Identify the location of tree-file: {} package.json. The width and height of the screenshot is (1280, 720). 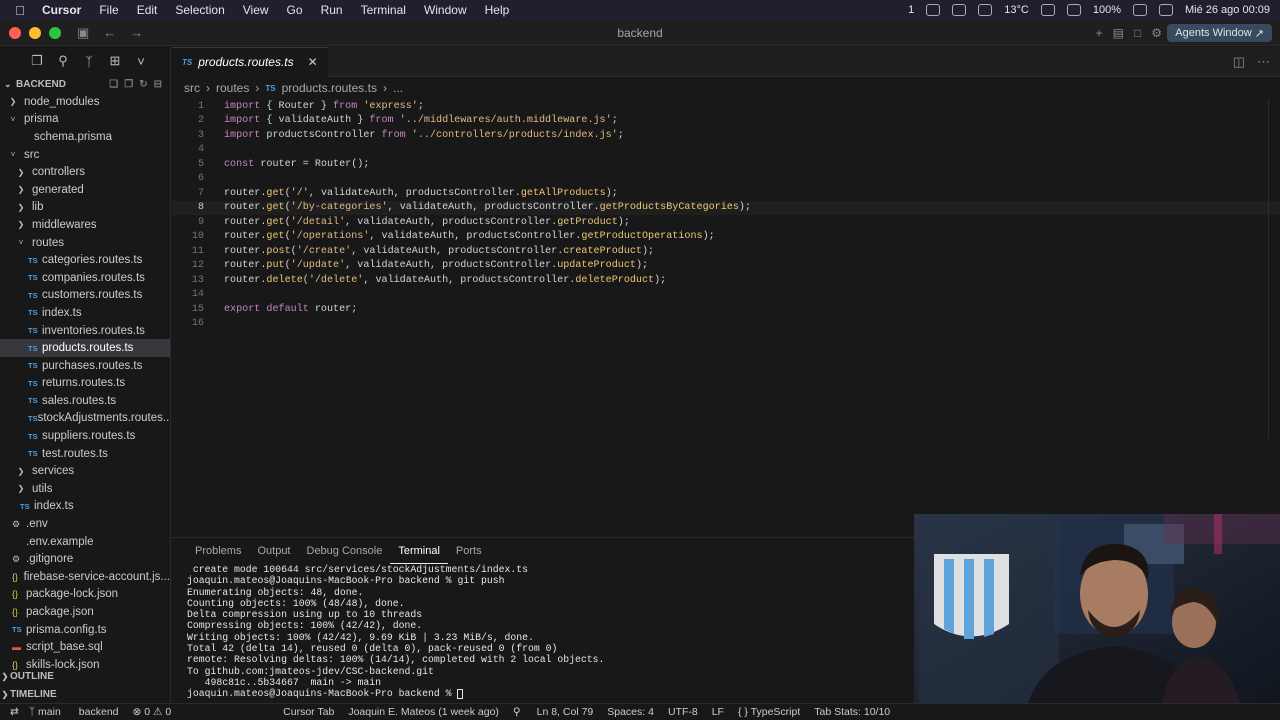
(85, 612).